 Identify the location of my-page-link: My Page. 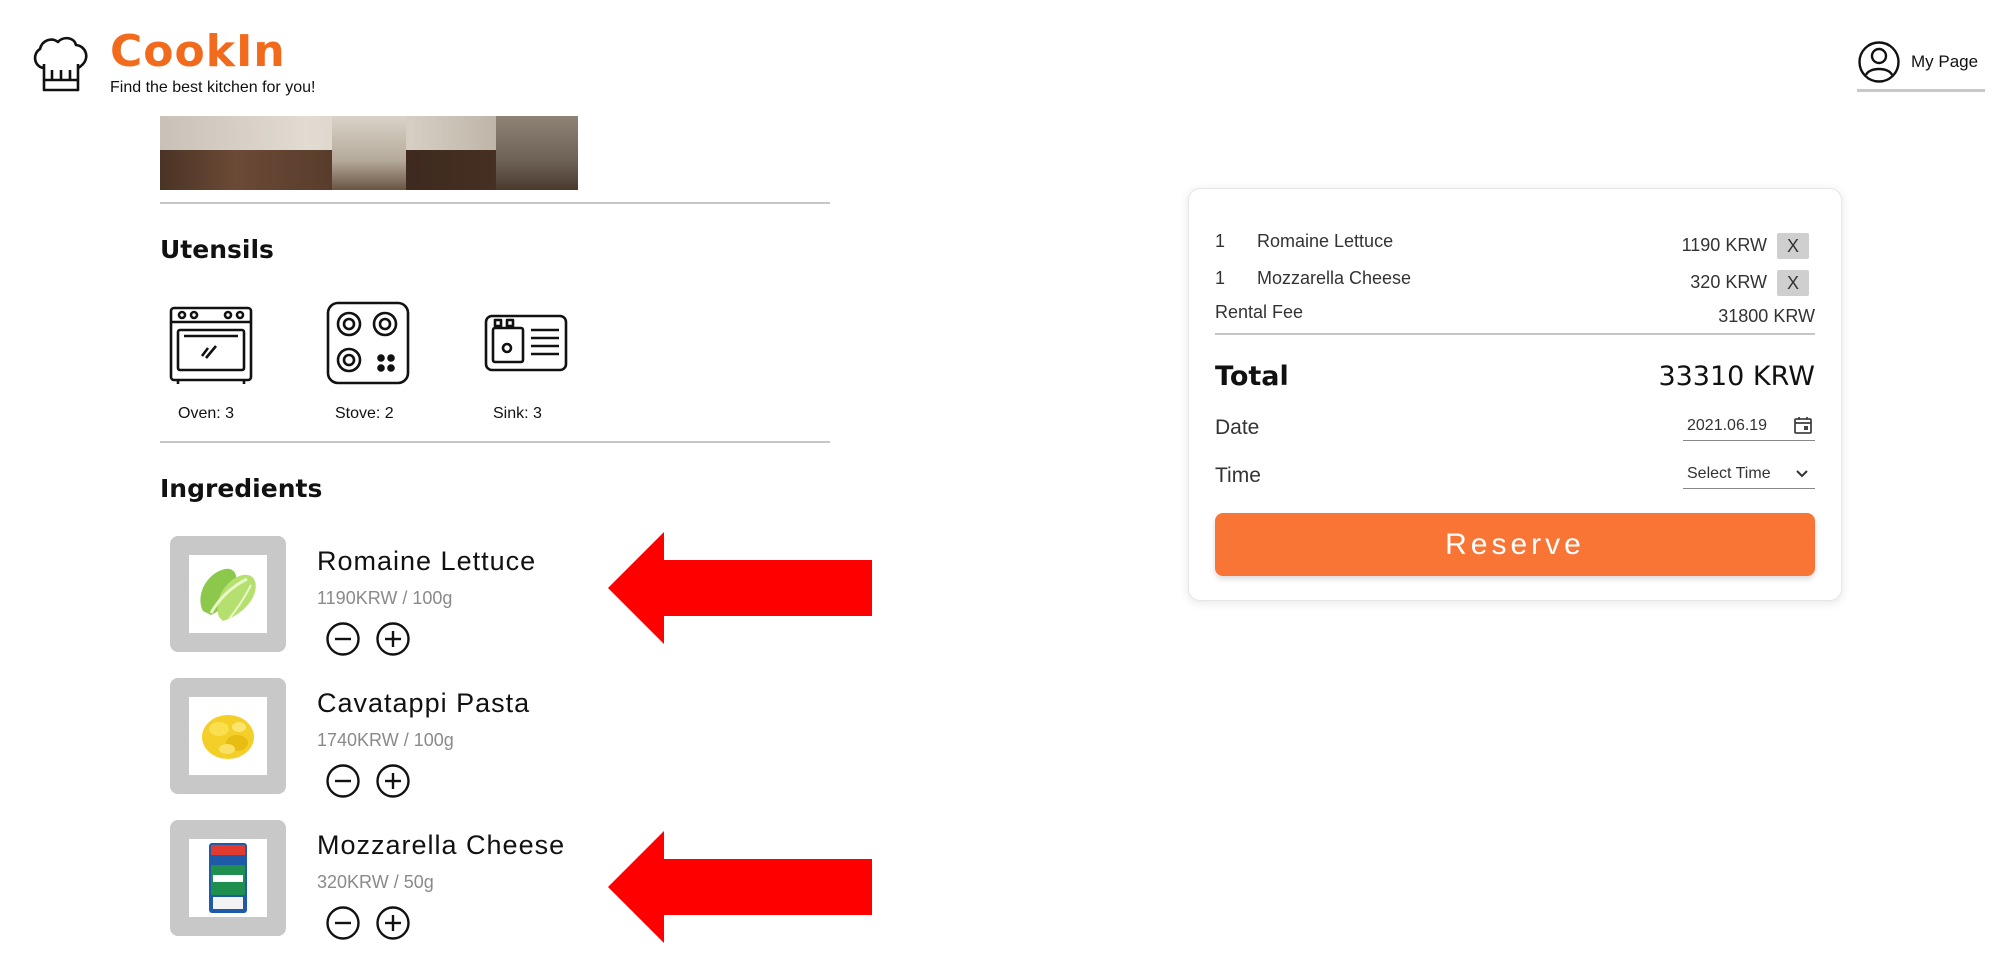
(1921, 65).